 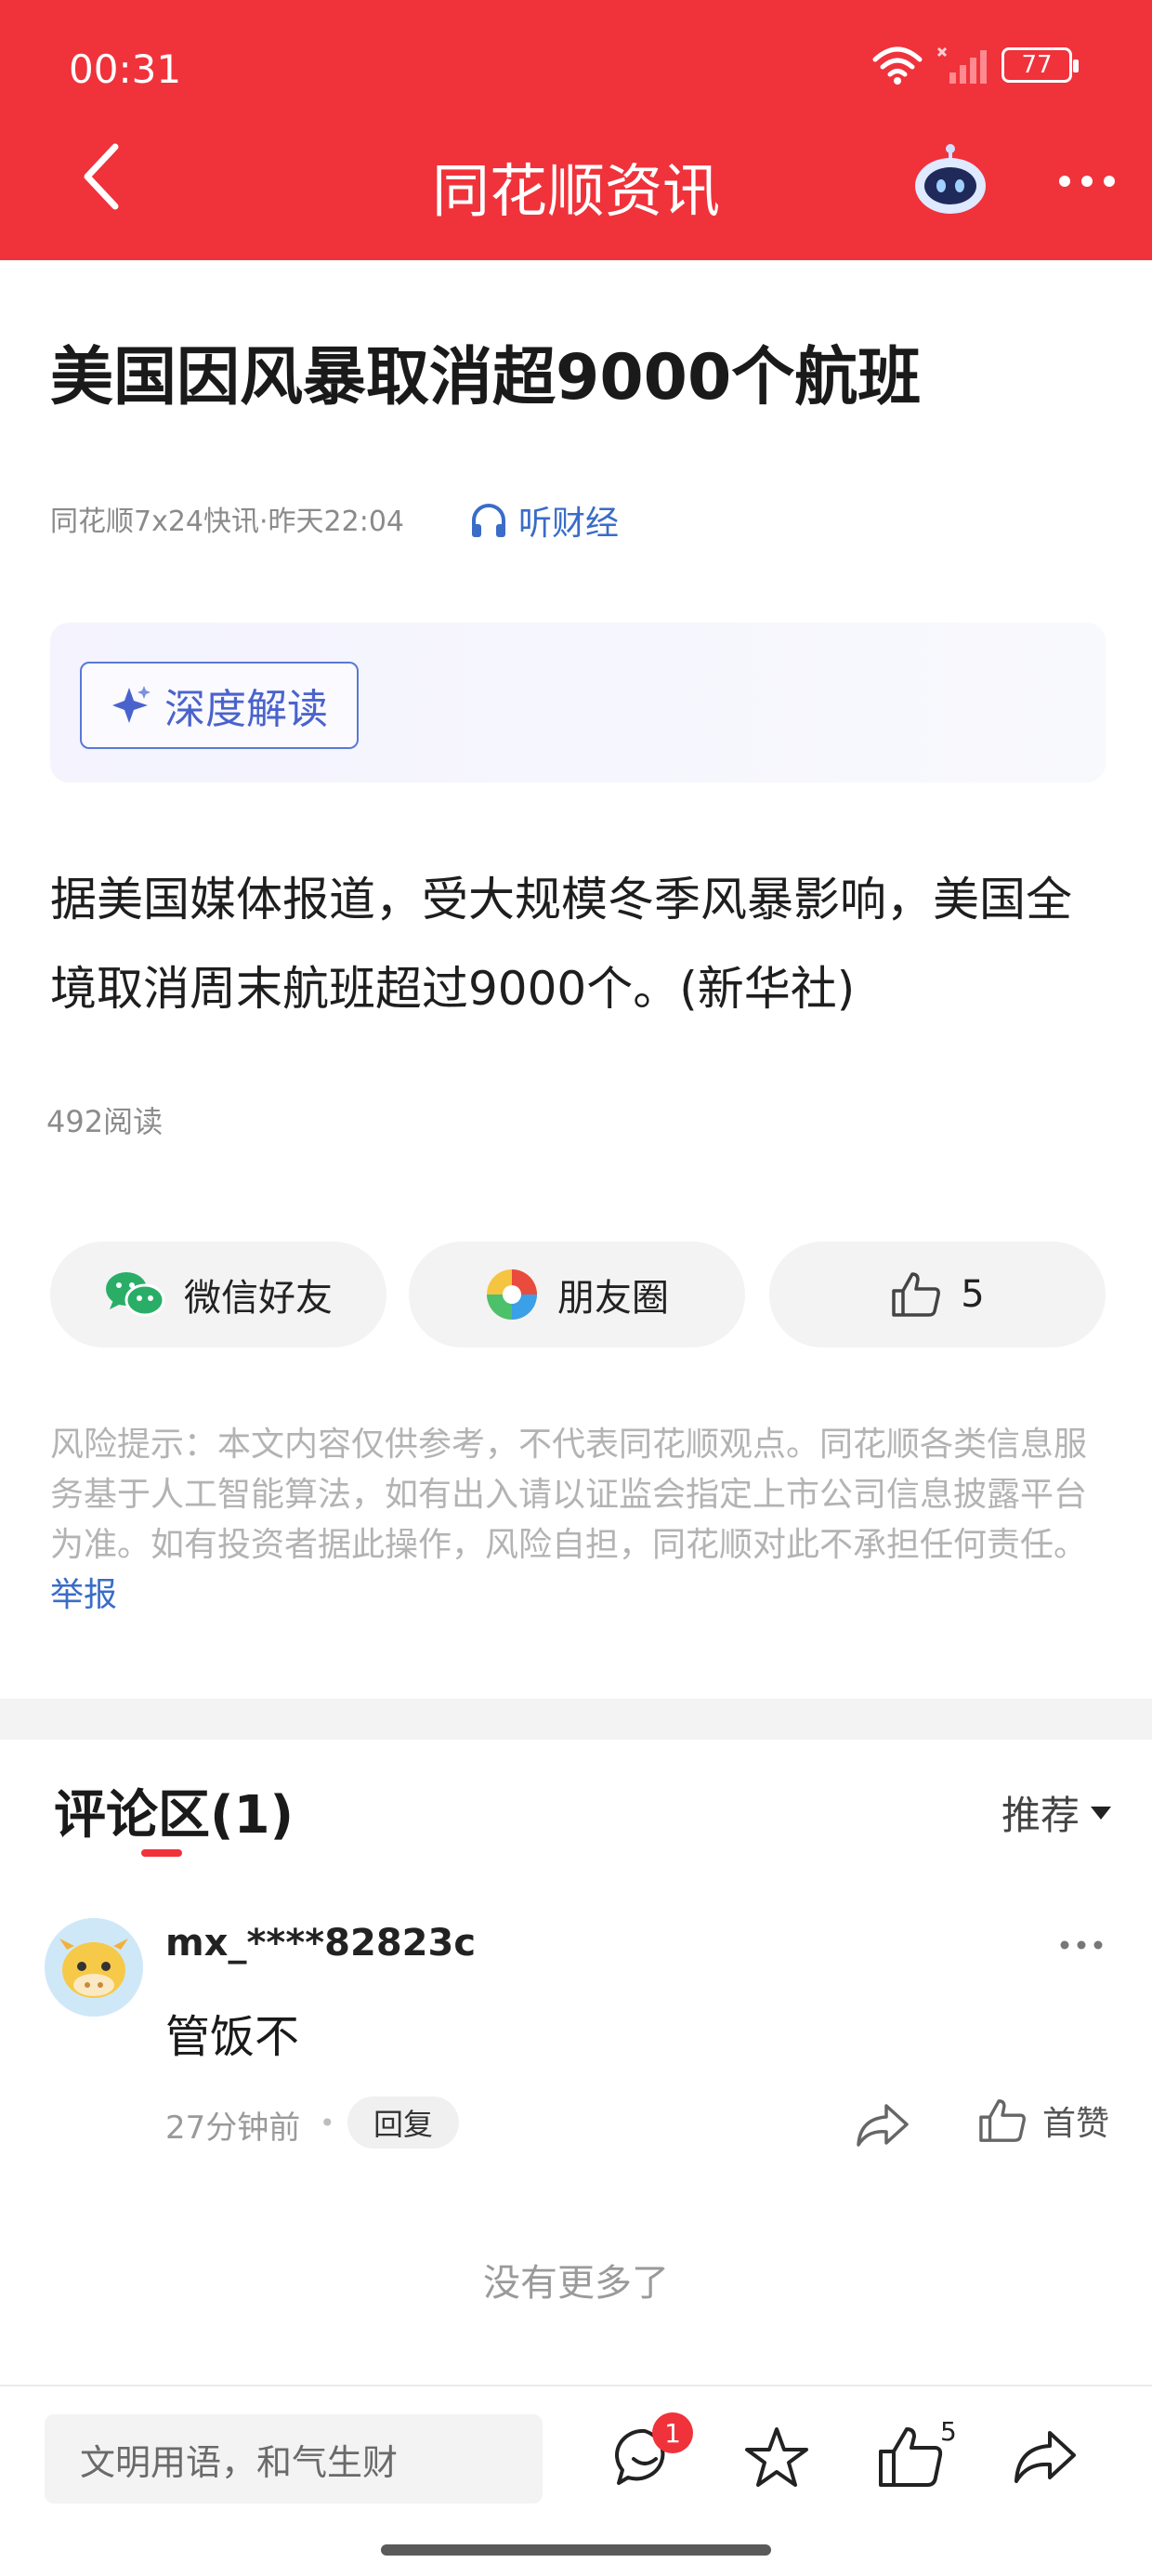 What do you see at coordinates (576, 2480) in the screenshot?
I see `bottom-bar: 文明用语，和气生财 1 5` at bounding box center [576, 2480].